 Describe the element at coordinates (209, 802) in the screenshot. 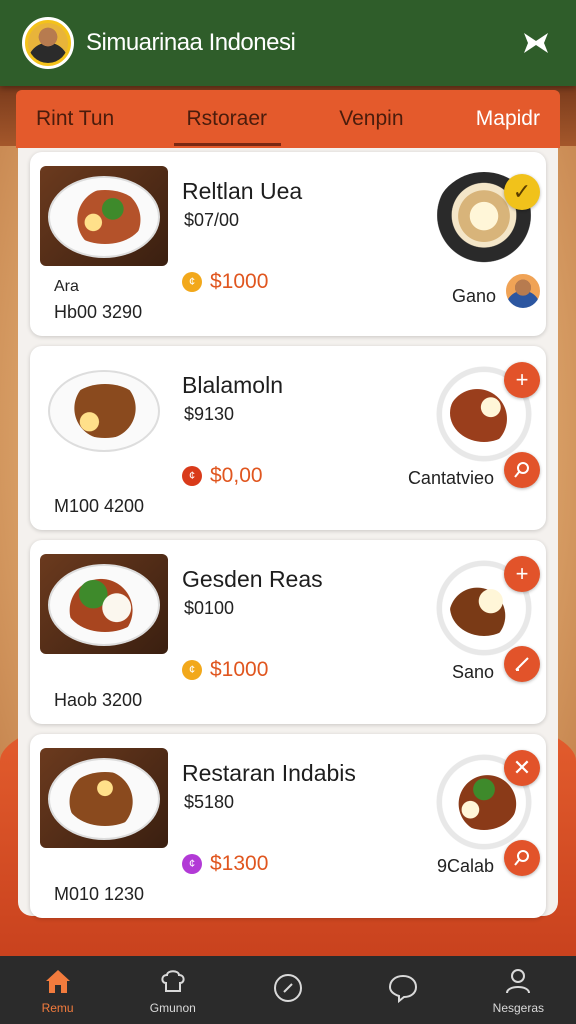

I see `restaurant-price: $5180` at that location.